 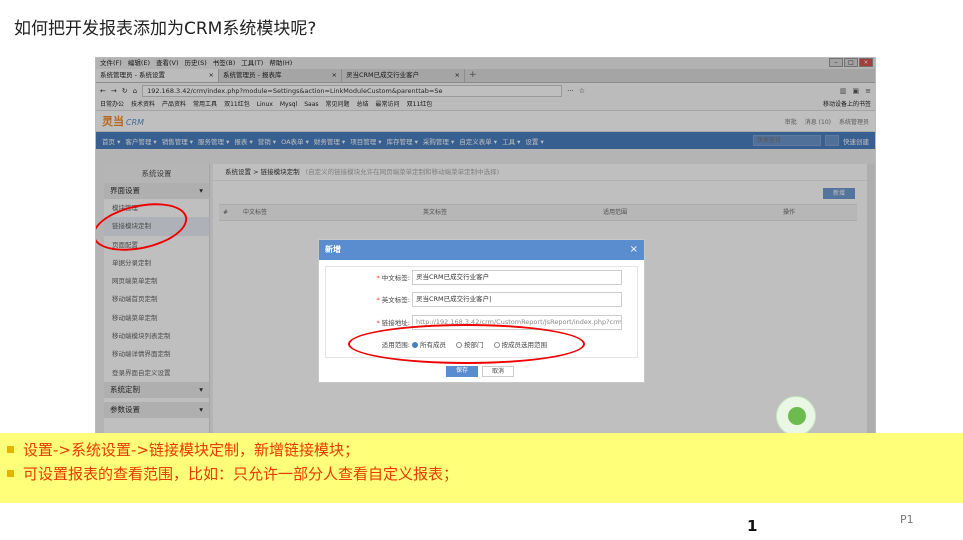 I want to click on page-label: P1, so click(x=907, y=519).